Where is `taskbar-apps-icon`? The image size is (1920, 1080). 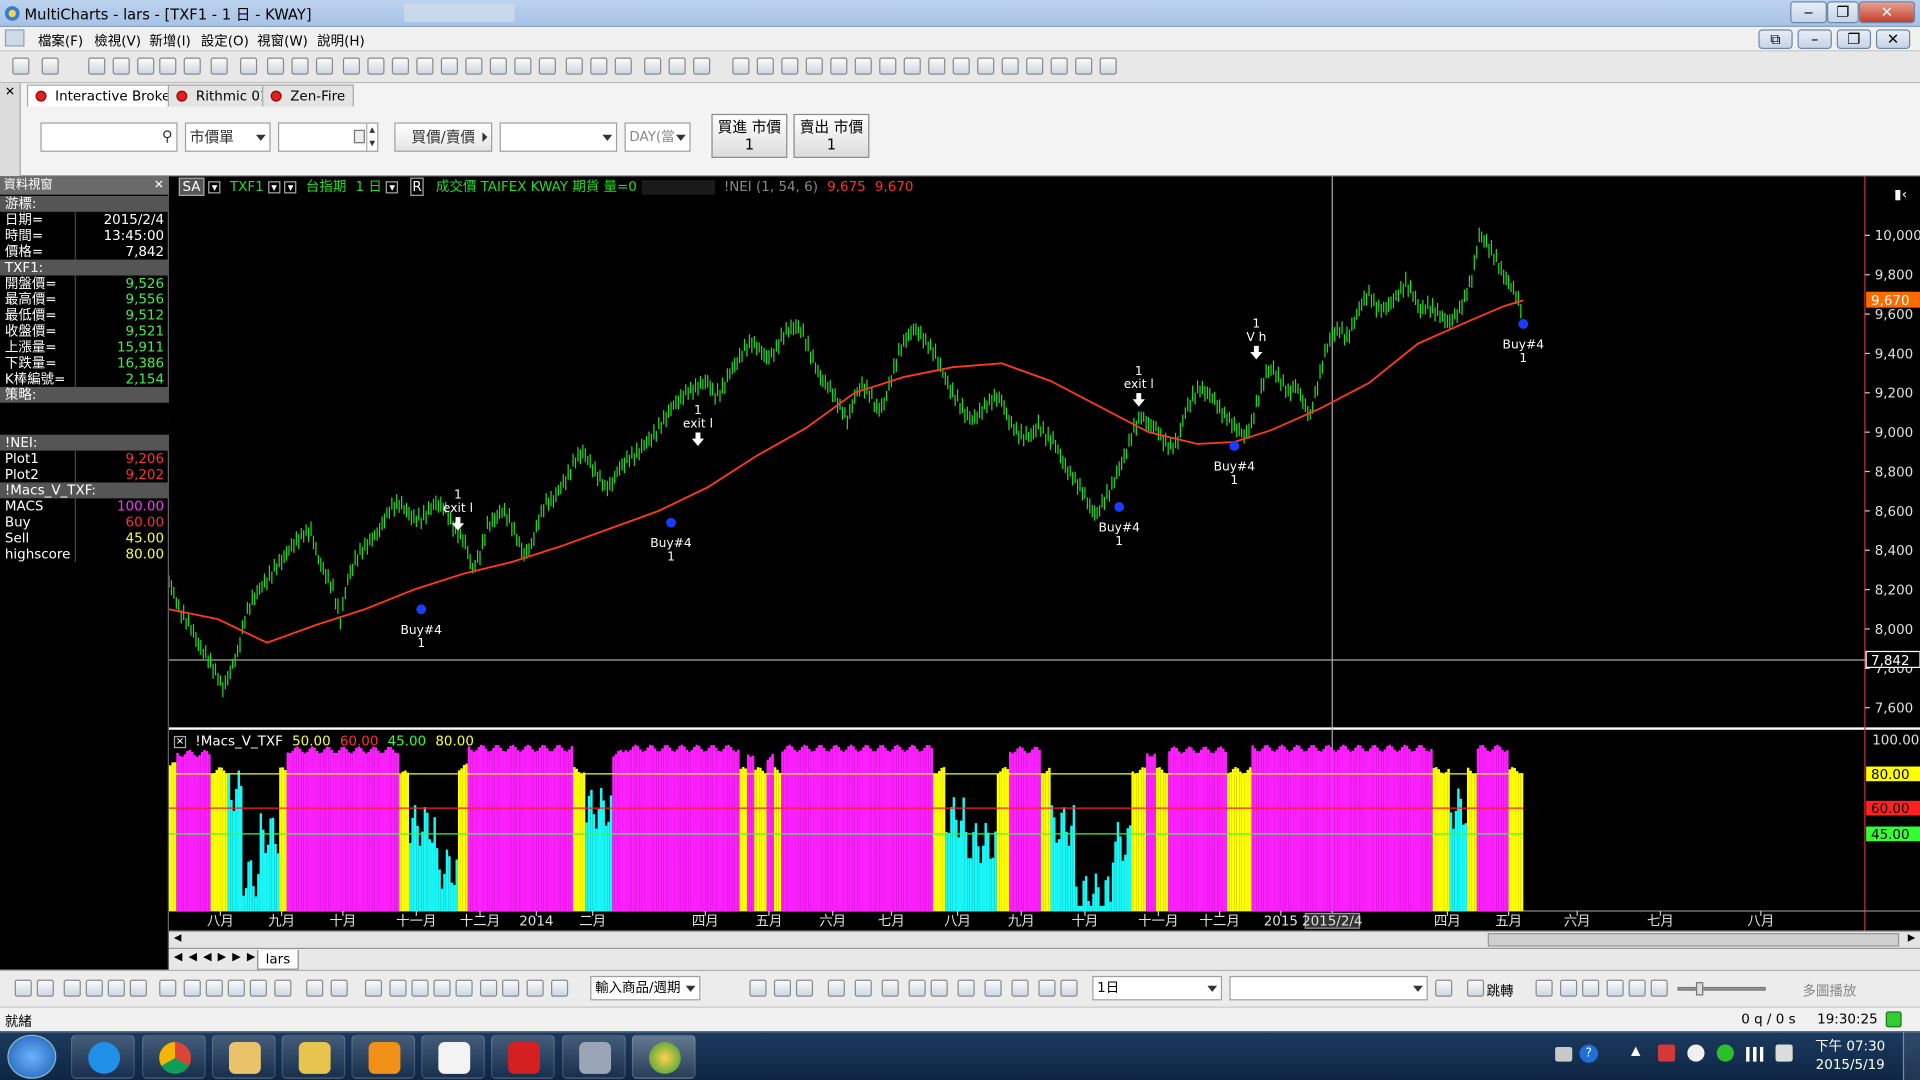 taskbar-apps-icon is located at coordinates (453, 1056).